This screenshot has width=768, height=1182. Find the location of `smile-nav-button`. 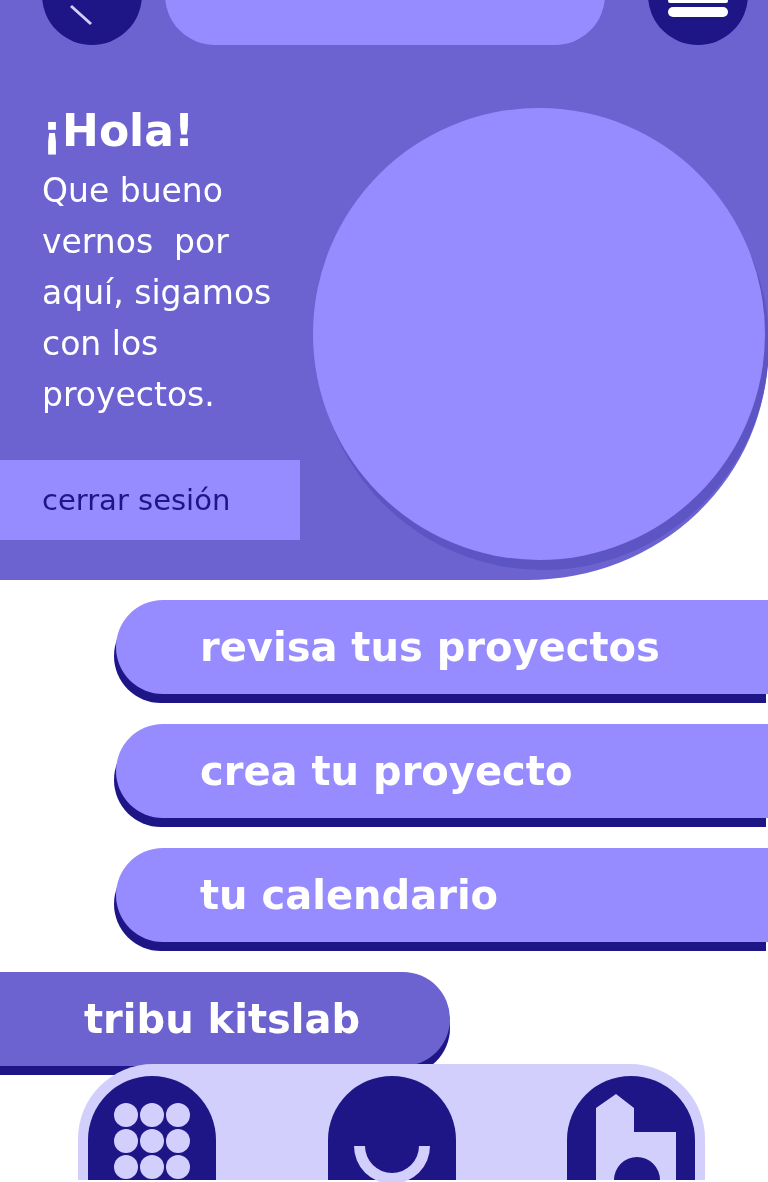

smile-nav-button is located at coordinates (391, 1128).